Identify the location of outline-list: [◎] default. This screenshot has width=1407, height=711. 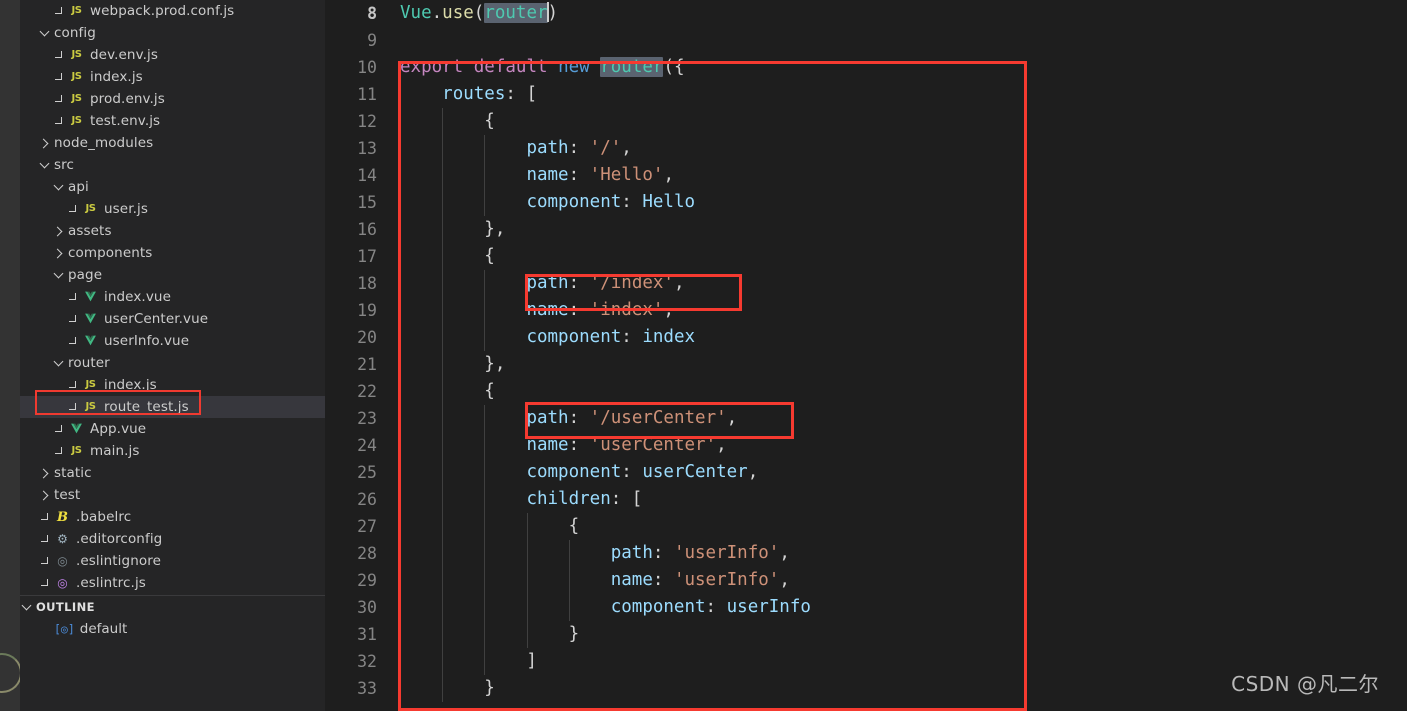
(172, 629).